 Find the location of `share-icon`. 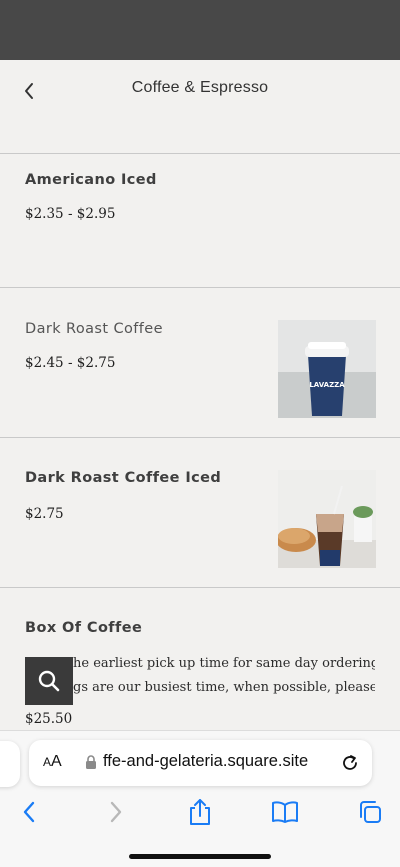

share-icon is located at coordinates (200, 812).